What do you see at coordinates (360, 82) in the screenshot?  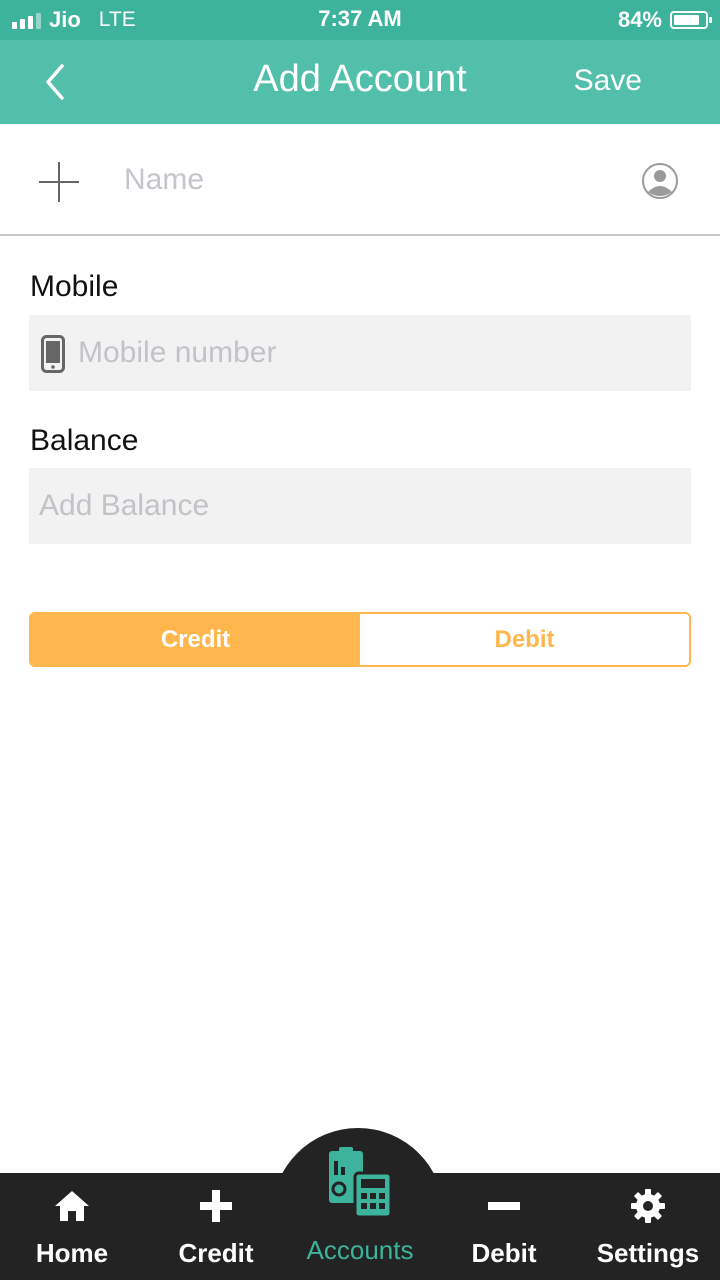 I see `navigation-bar: Add Account Save` at bounding box center [360, 82].